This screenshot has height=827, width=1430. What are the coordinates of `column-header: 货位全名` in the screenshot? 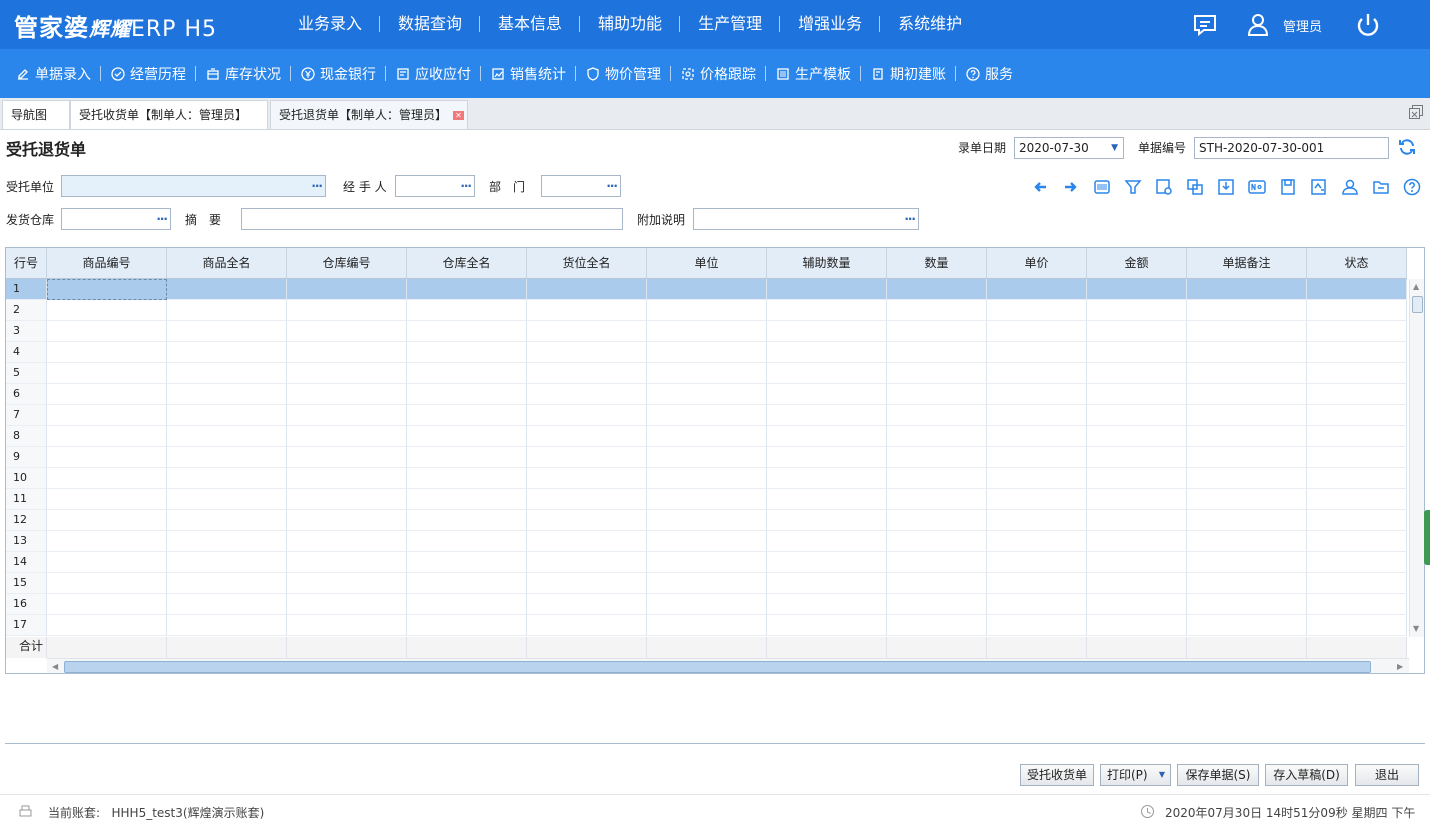 It's located at (587, 263).